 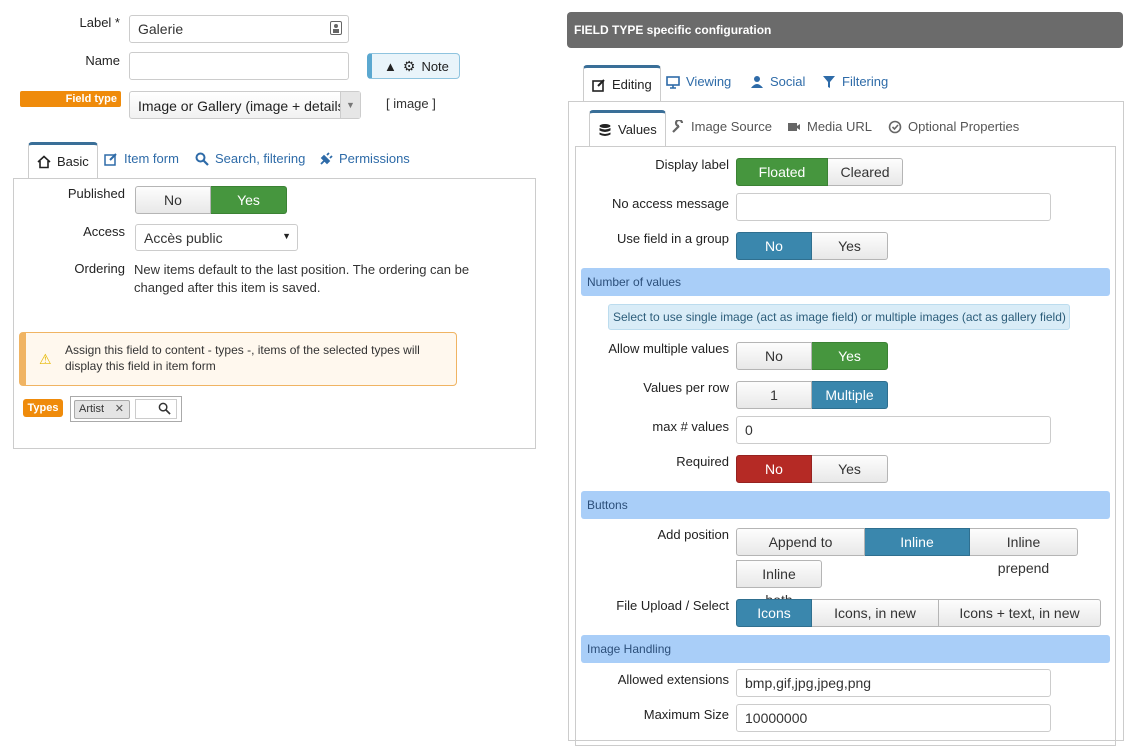 I want to click on display-floated-left-button: Floated left, so click(x=782, y=182).